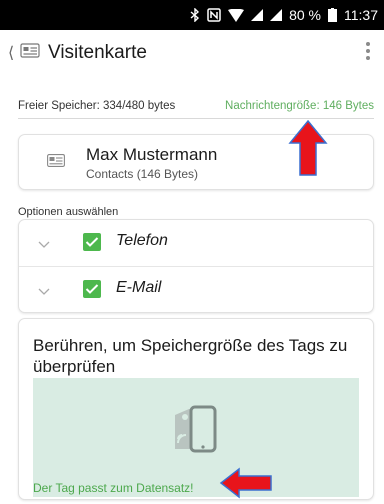 Image resolution: width=384 pixels, height=504 pixels. What do you see at coordinates (196, 289) in the screenshot?
I see `option-row-email: E-Mail` at bounding box center [196, 289].